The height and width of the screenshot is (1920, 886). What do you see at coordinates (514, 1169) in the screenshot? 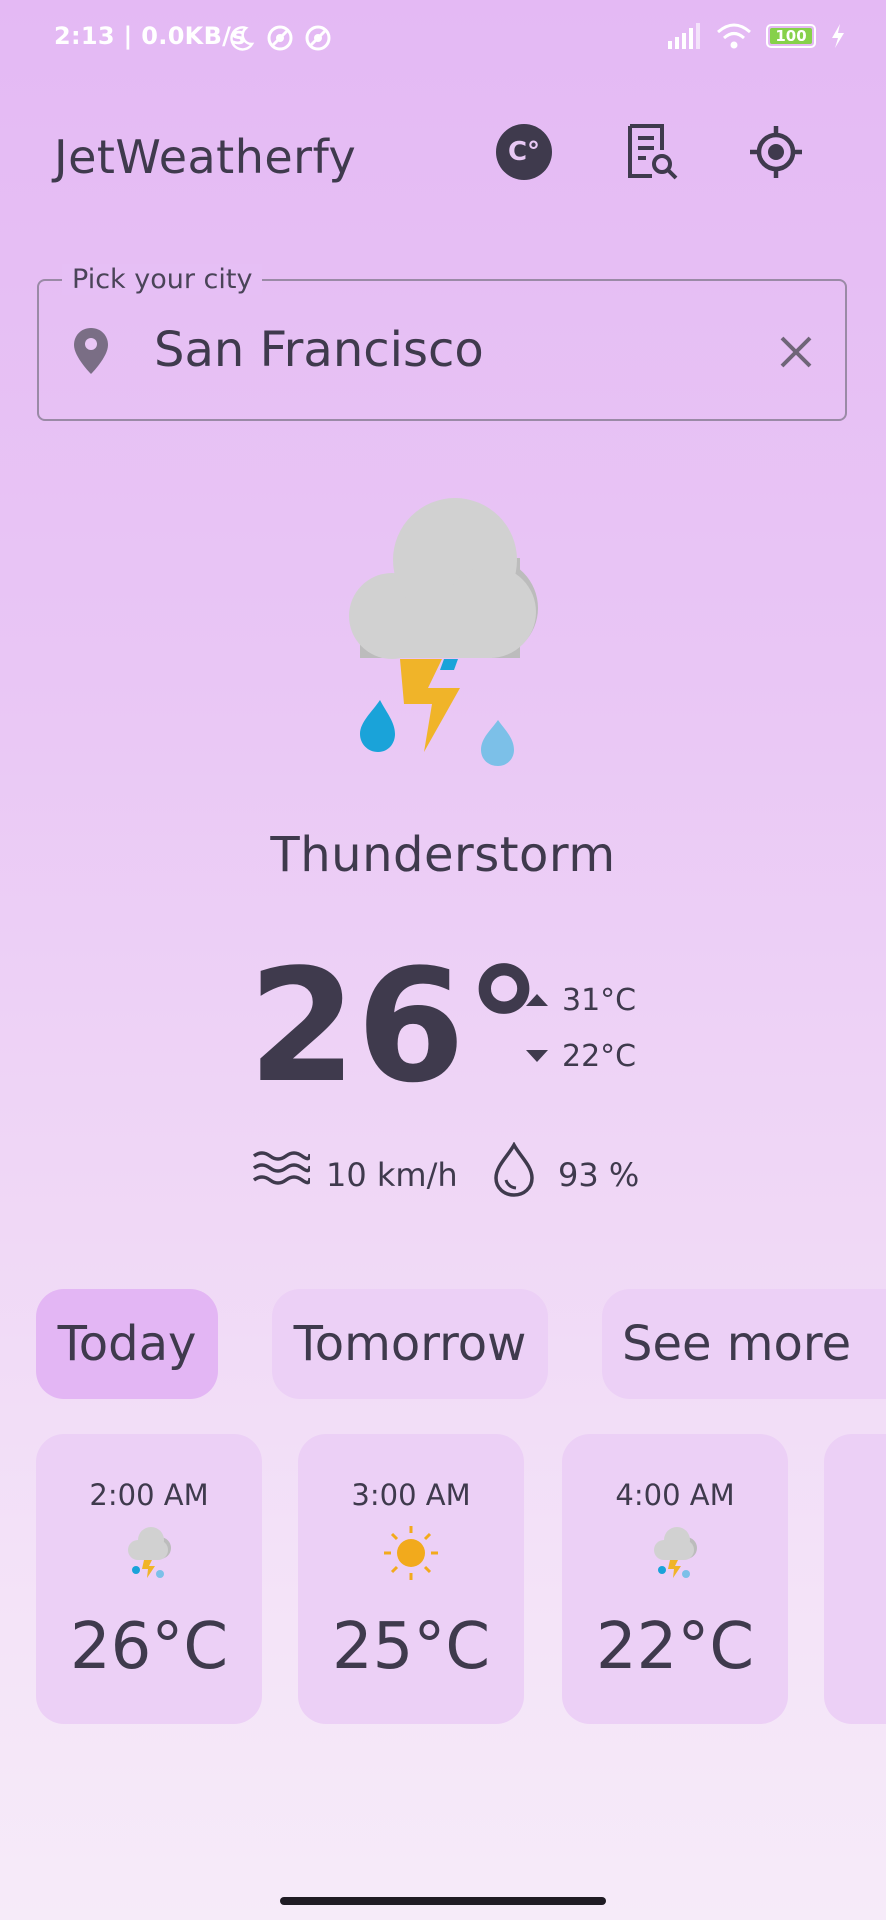
I see `humidity-drop-icon` at bounding box center [514, 1169].